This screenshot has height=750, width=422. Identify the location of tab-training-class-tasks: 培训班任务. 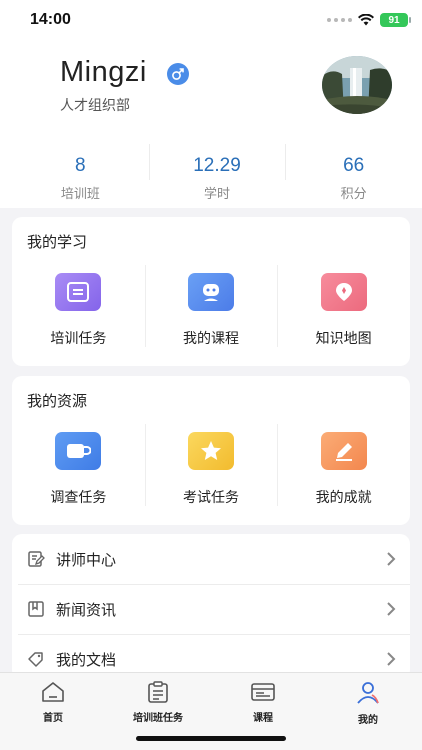
(158, 702).